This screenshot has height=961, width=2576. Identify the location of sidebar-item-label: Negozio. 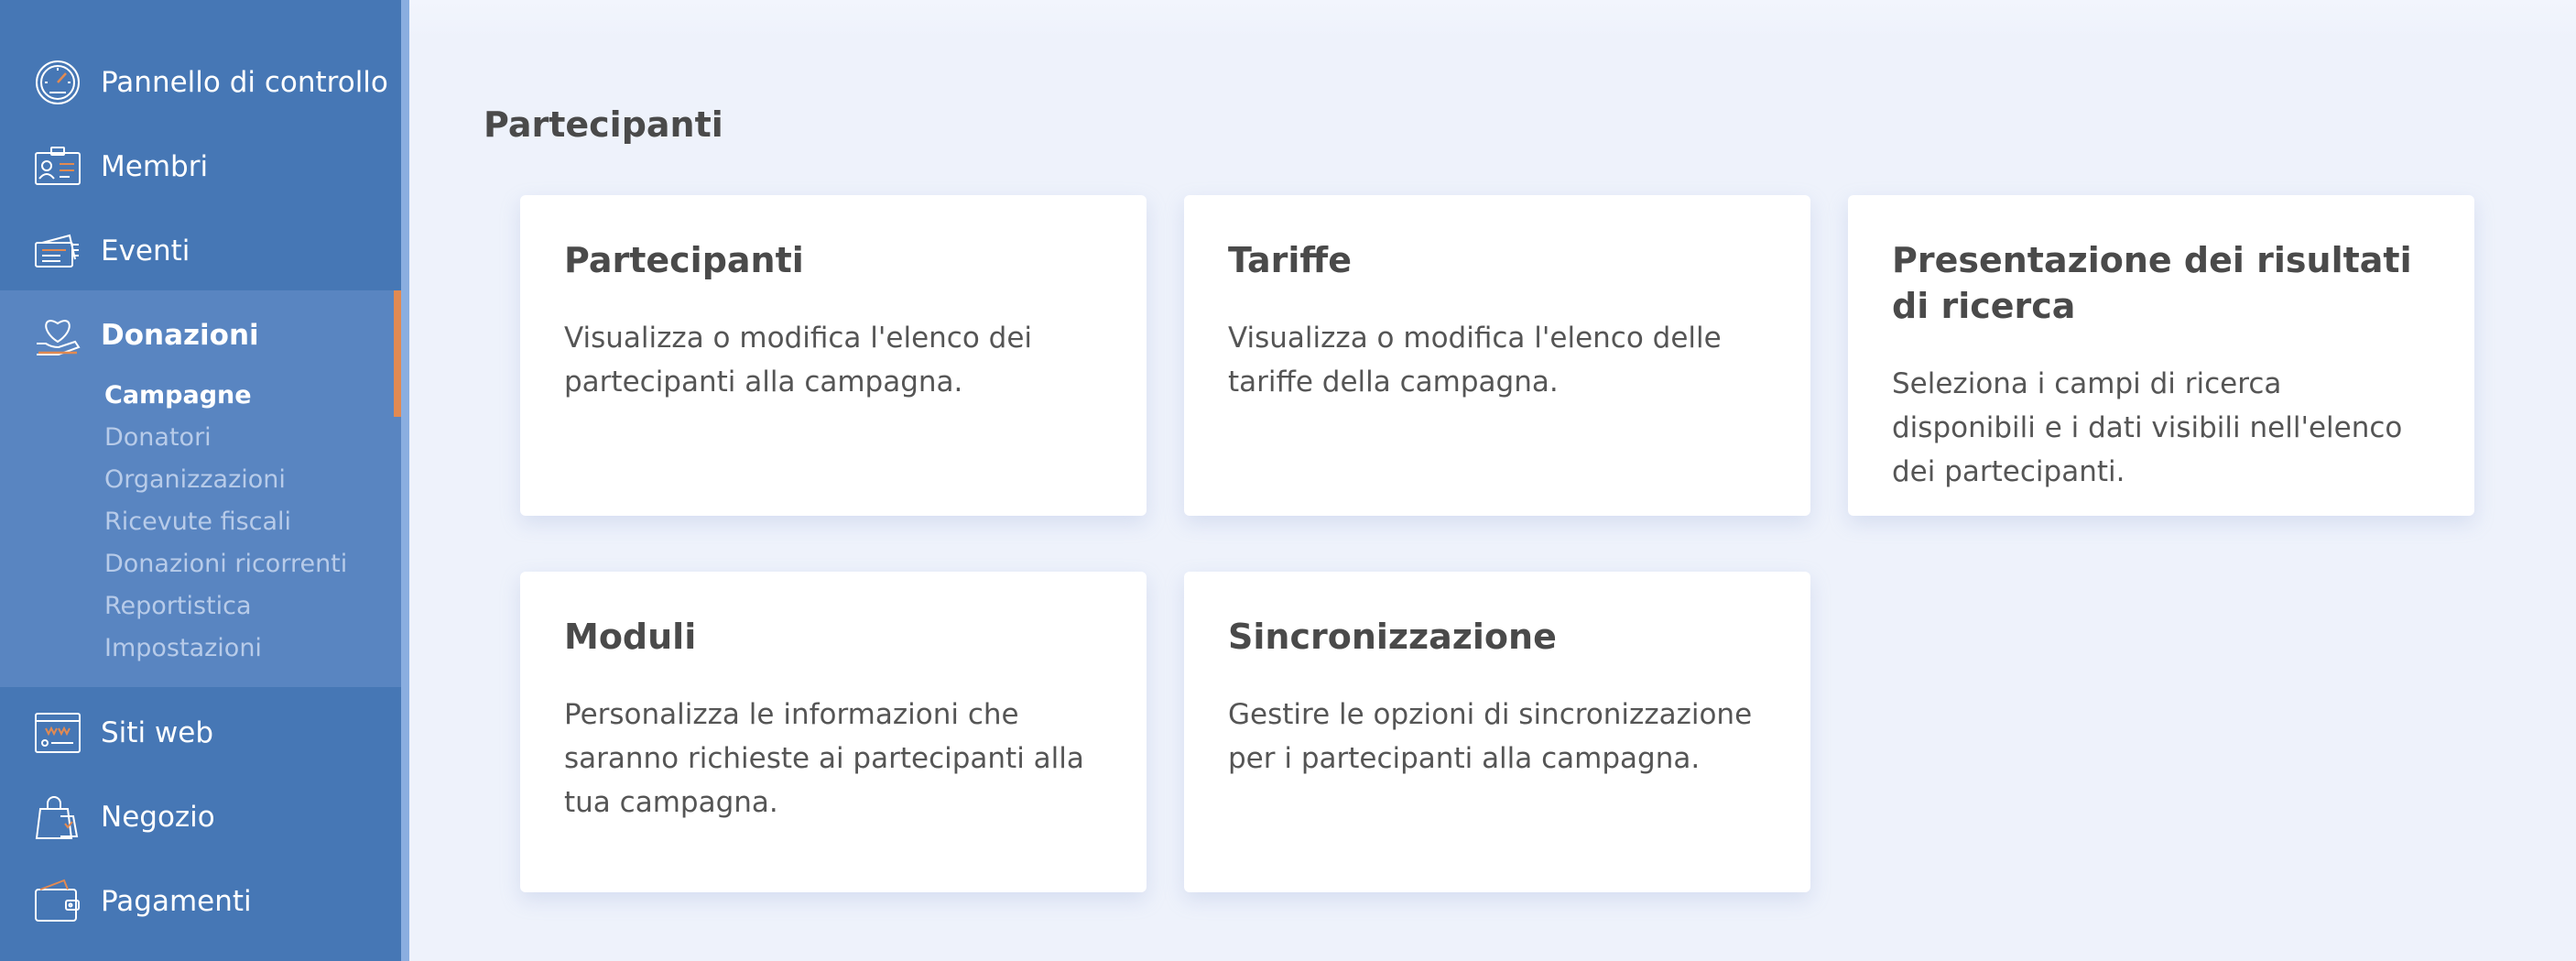
(158, 817).